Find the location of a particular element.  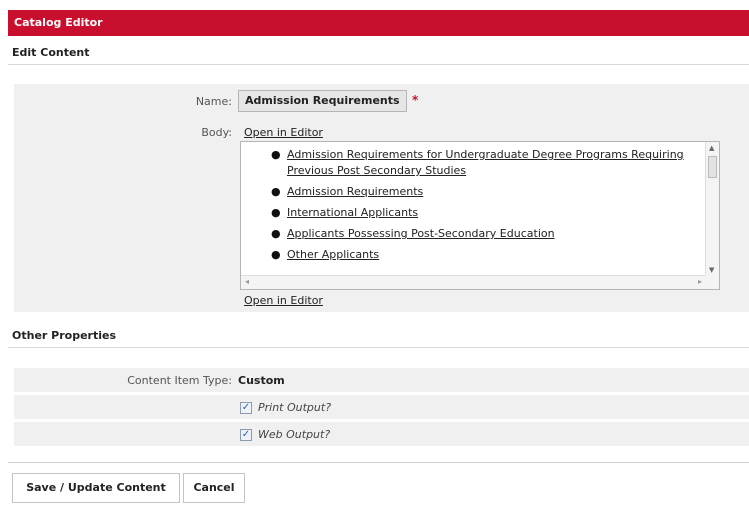

open-in-editor-link-bottom: Open in Editor is located at coordinates (283, 300).